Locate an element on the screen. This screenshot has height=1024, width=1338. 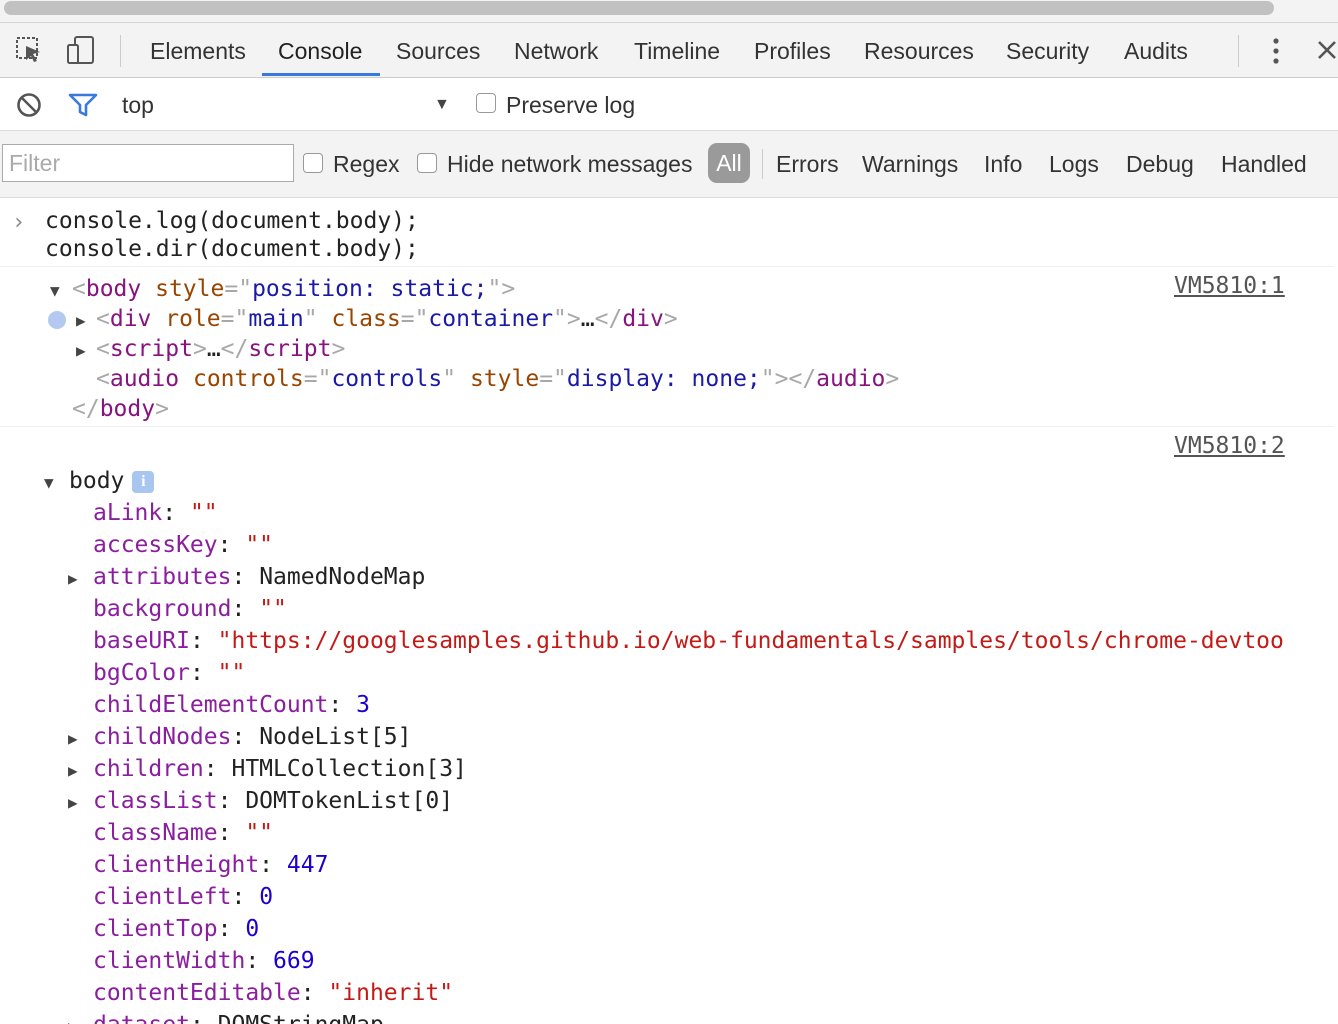
more-options-icon is located at coordinates (1276, 51).